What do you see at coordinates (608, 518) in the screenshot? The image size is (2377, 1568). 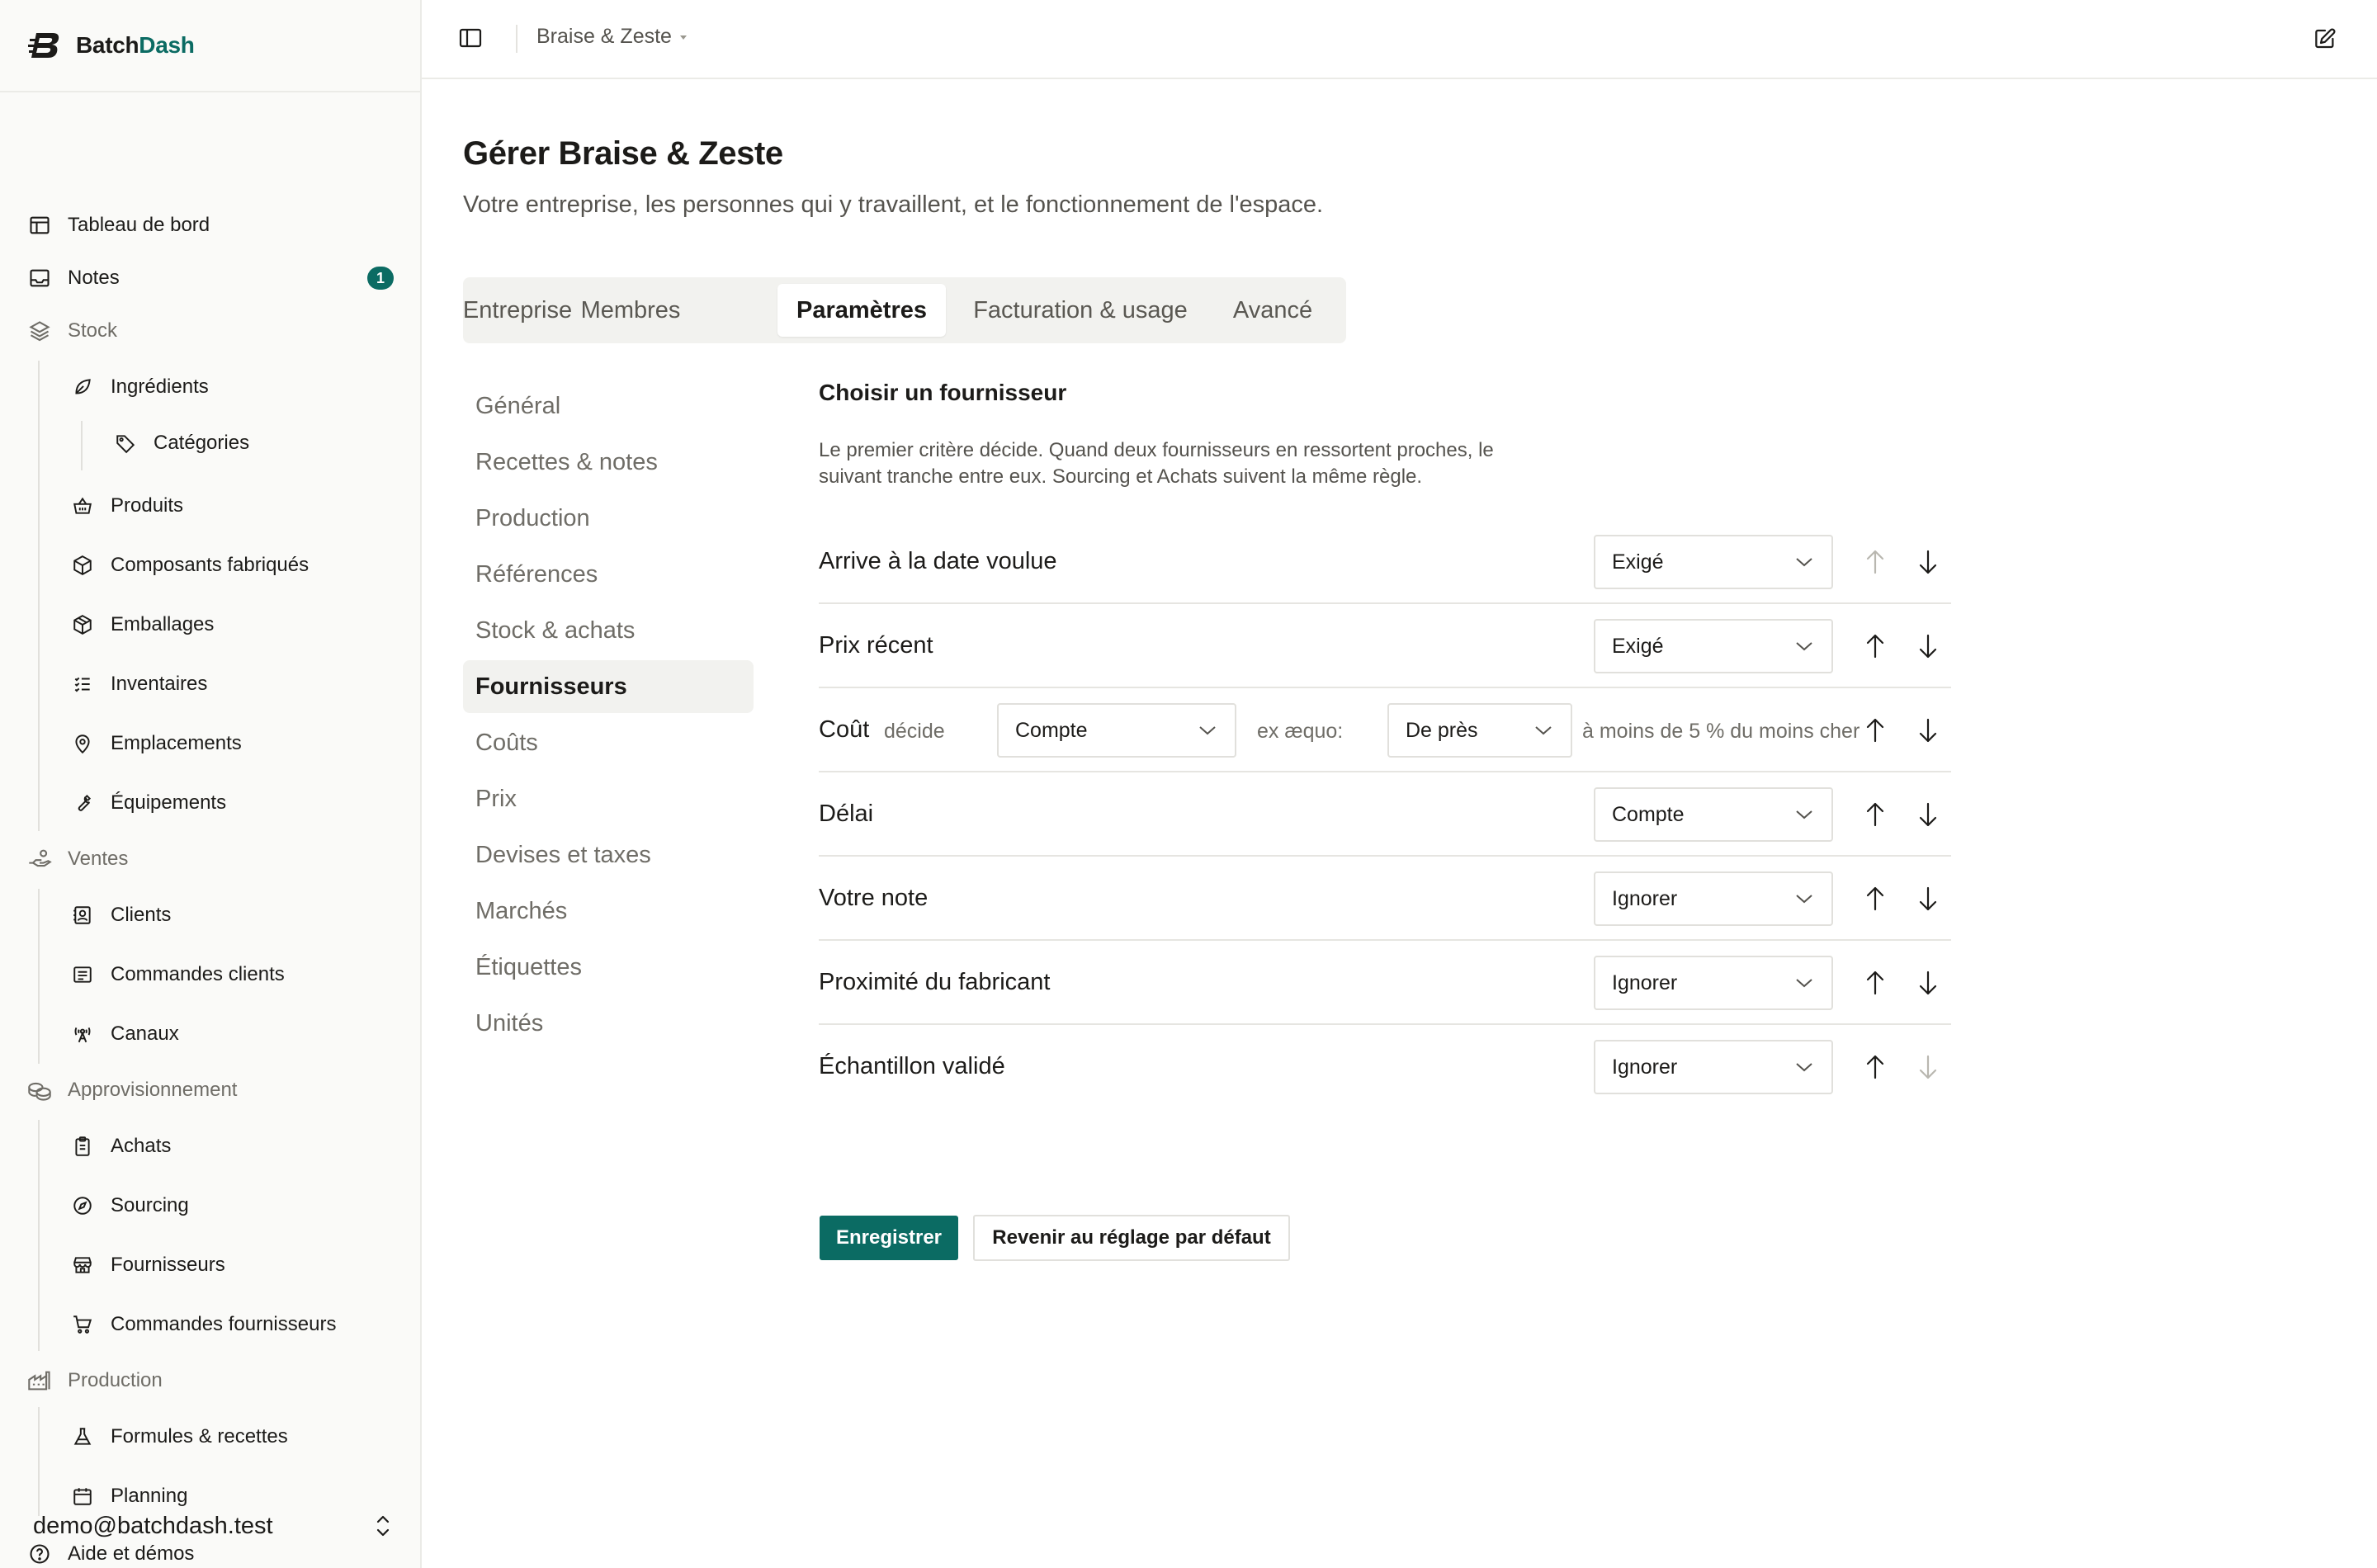 I see `subnav-item-production: Production` at bounding box center [608, 518].